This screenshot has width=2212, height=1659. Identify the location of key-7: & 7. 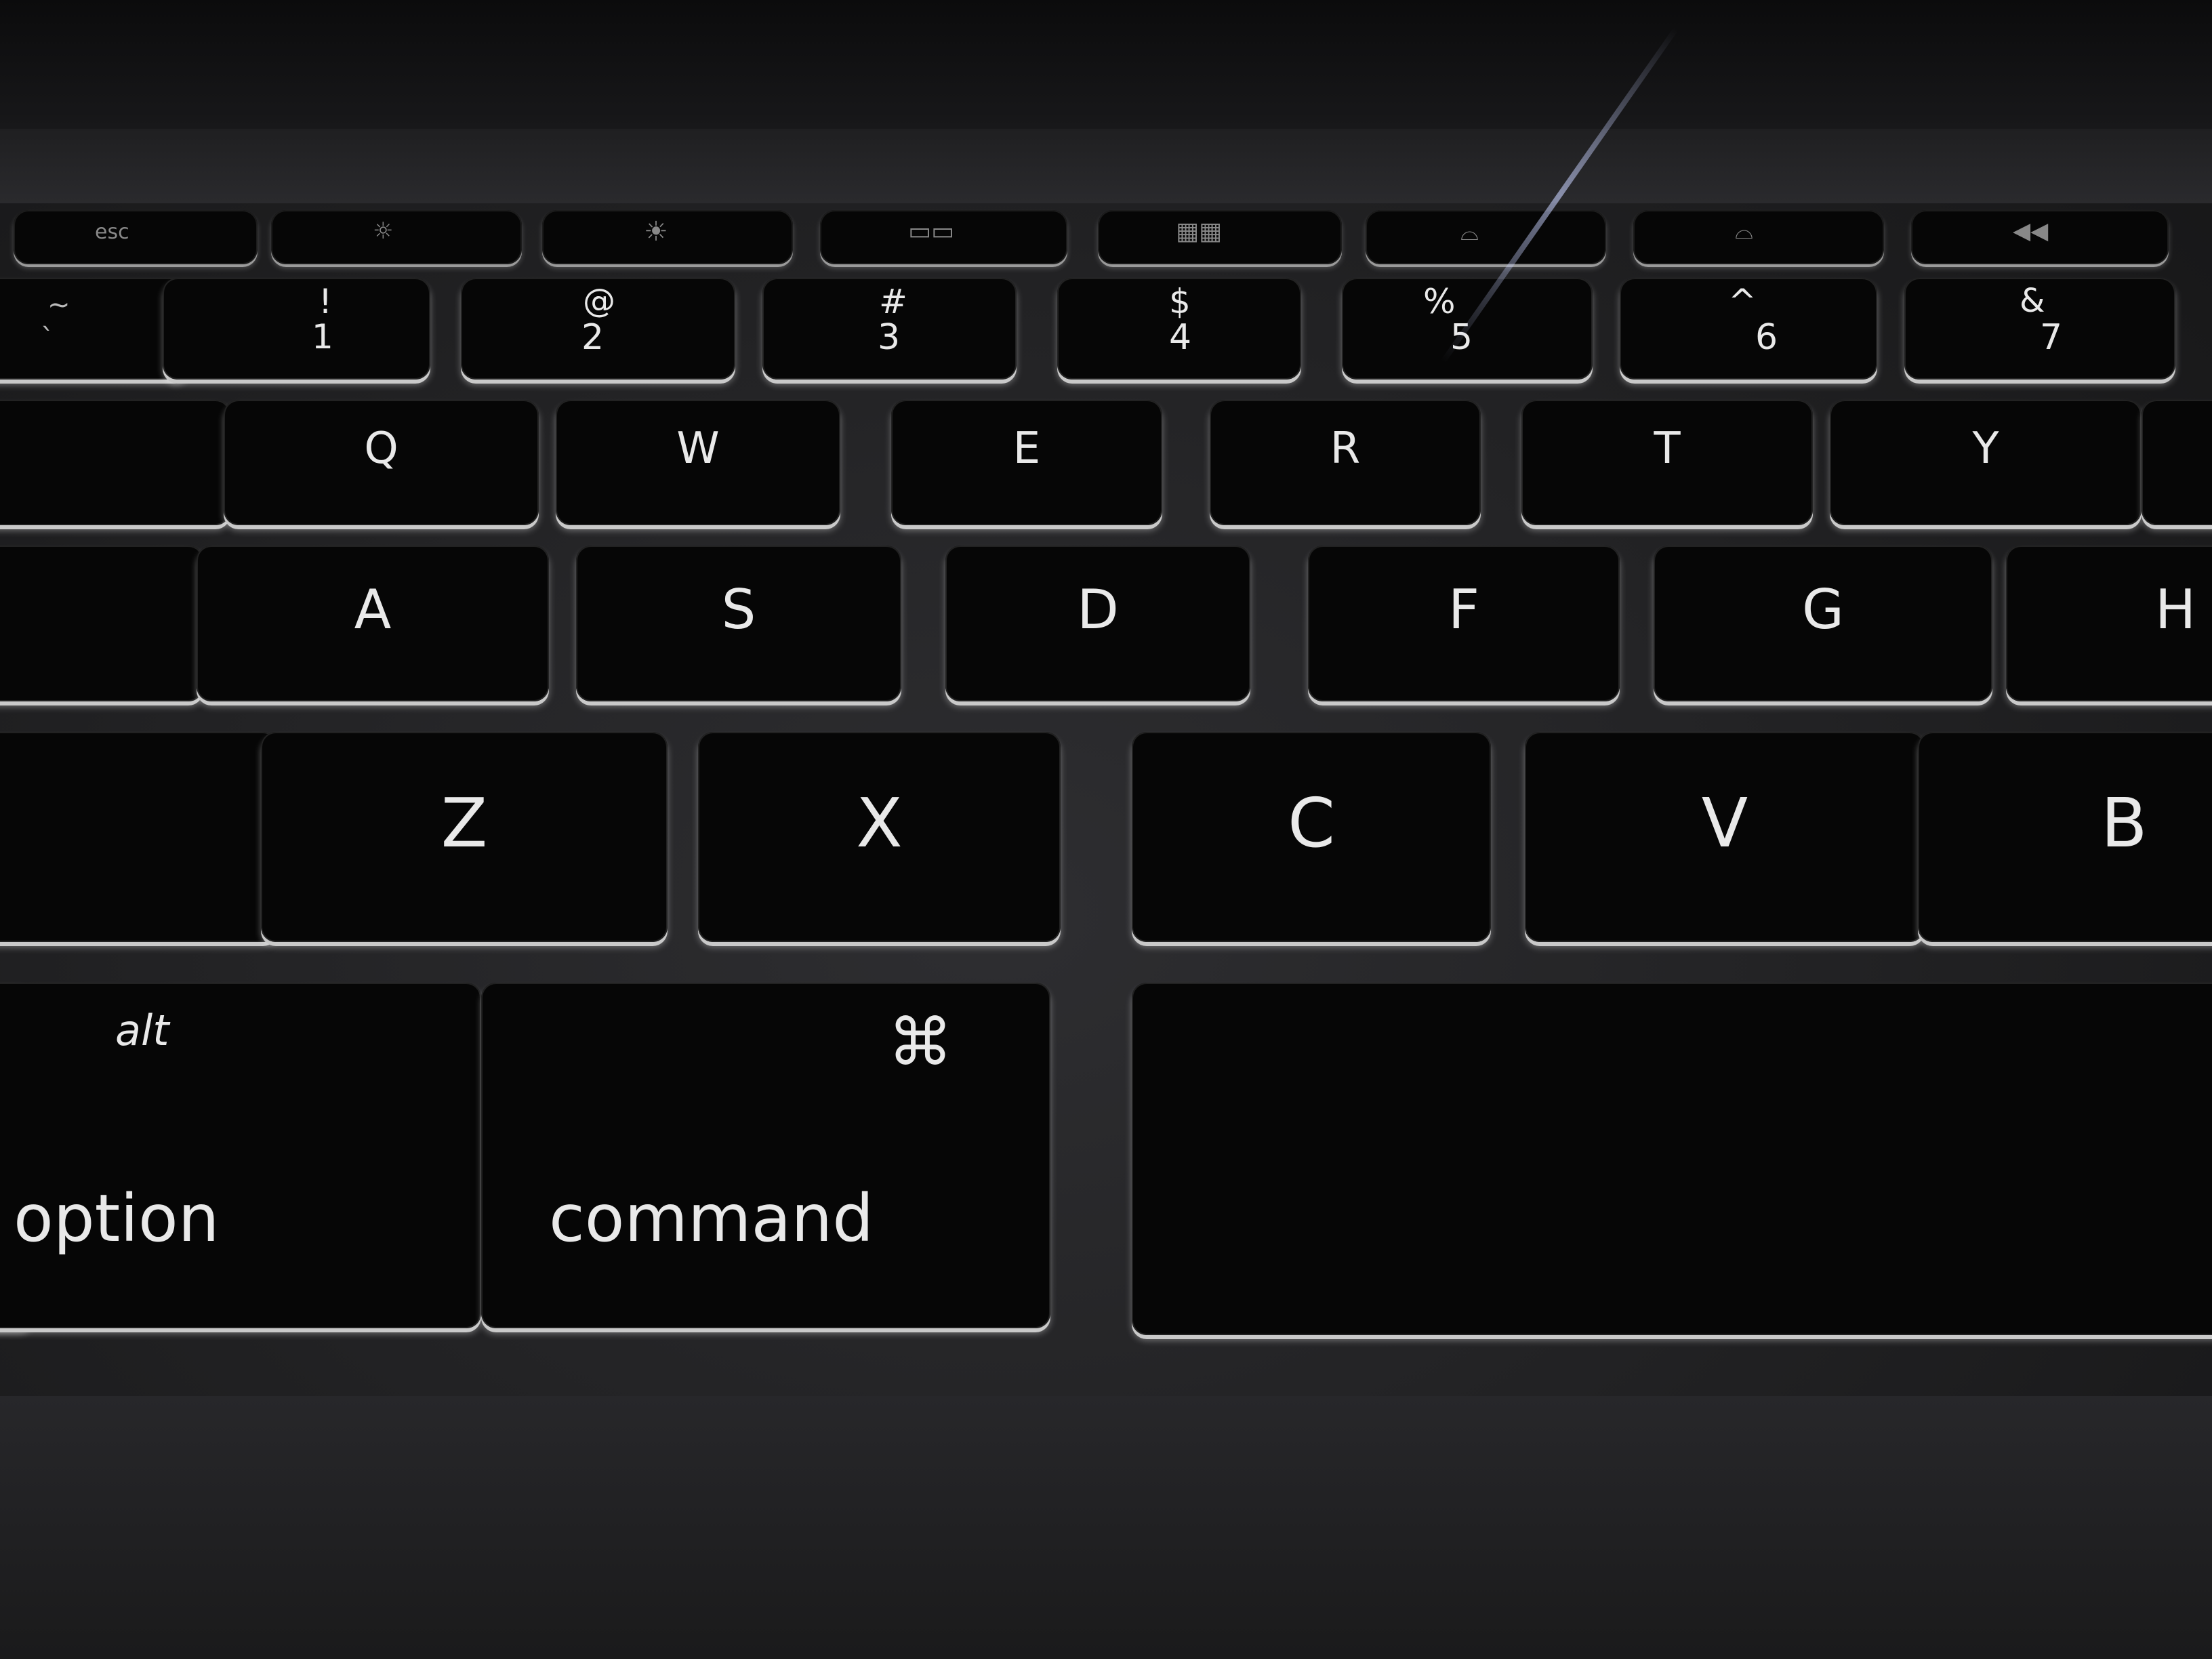
(2040, 329).